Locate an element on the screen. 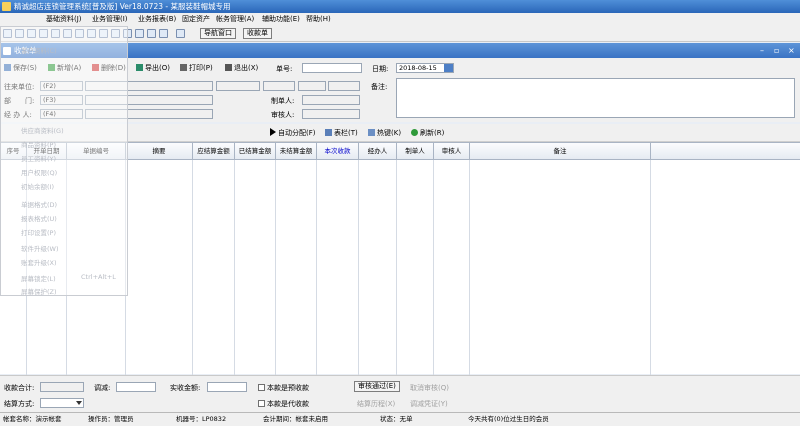 This screenshot has width=800, height=426. status-period: 会计期间：帐套未启用 is located at coordinates (295, 419).